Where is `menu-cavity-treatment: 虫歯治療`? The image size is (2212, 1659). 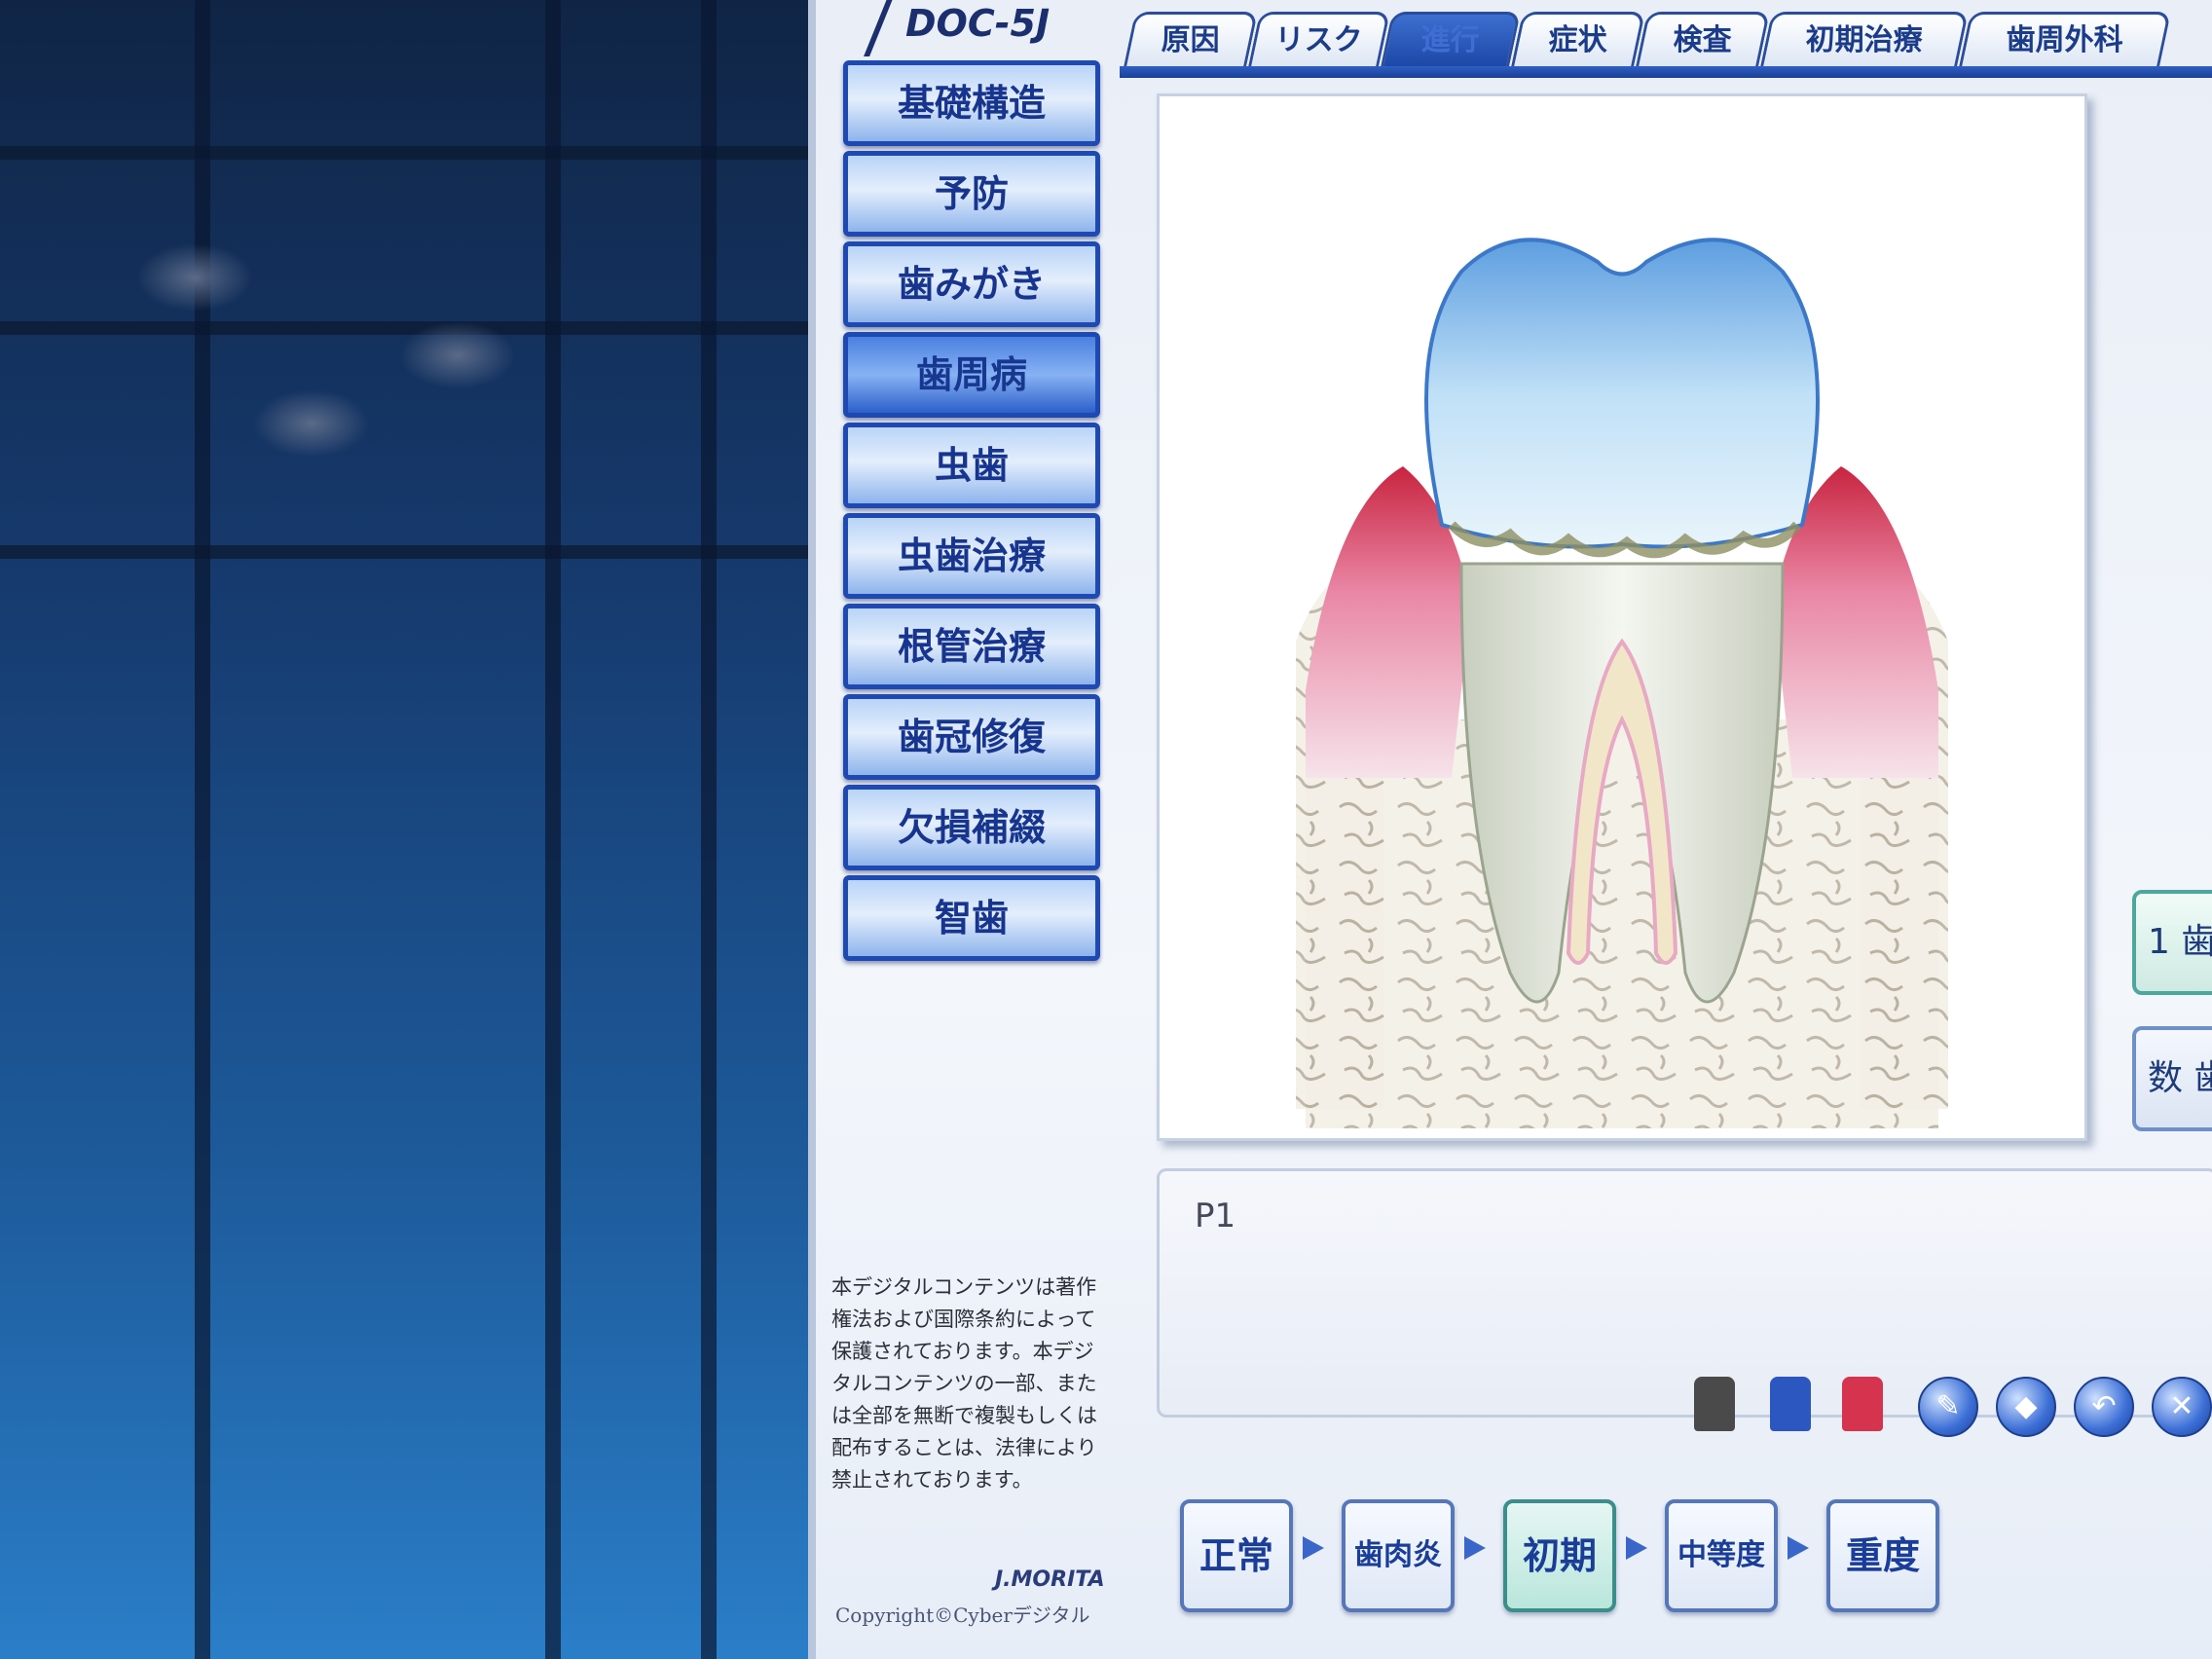 menu-cavity-treatment: 虫歯治療 is located at coordinates (971, 556).